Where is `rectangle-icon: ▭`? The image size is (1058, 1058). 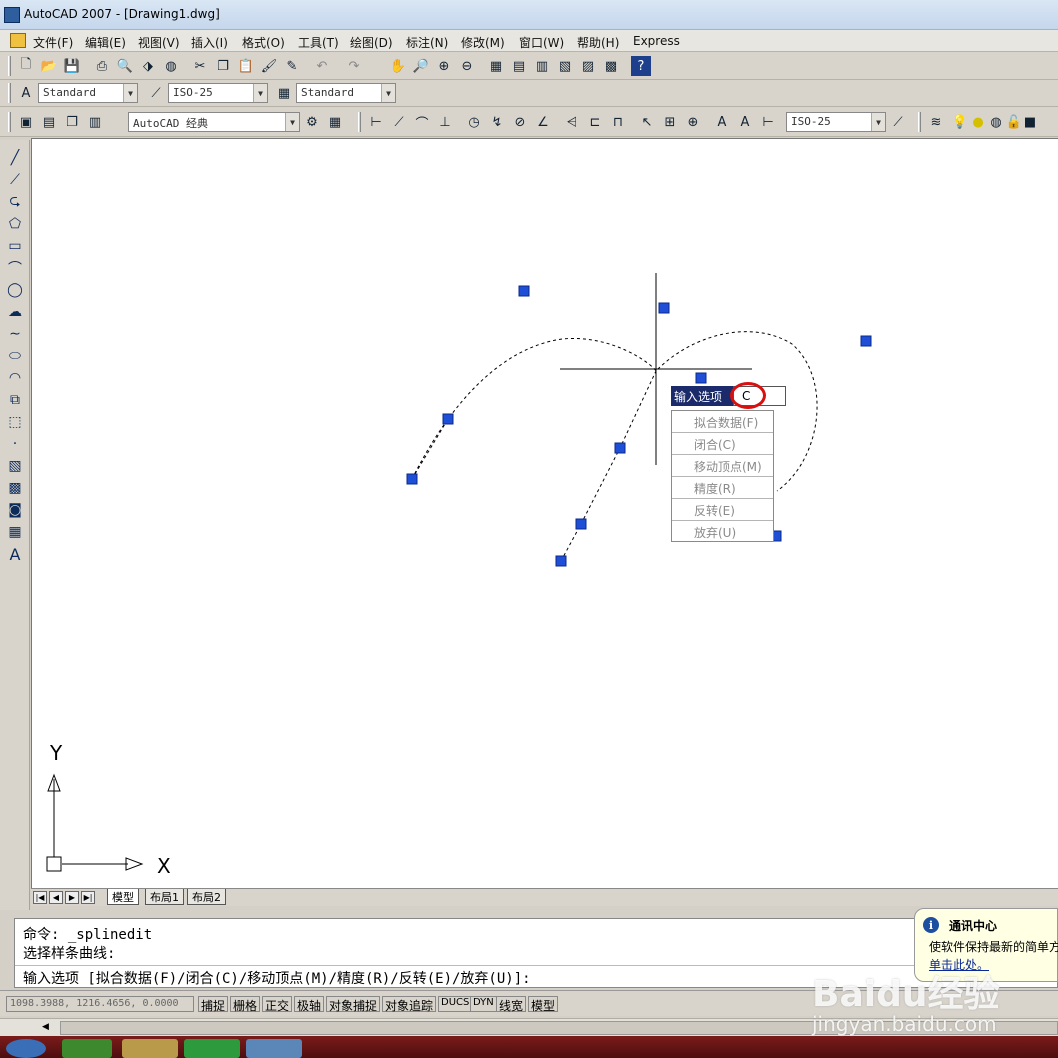 rectangle-icon: ▭ is located at coordinates (15, 246).